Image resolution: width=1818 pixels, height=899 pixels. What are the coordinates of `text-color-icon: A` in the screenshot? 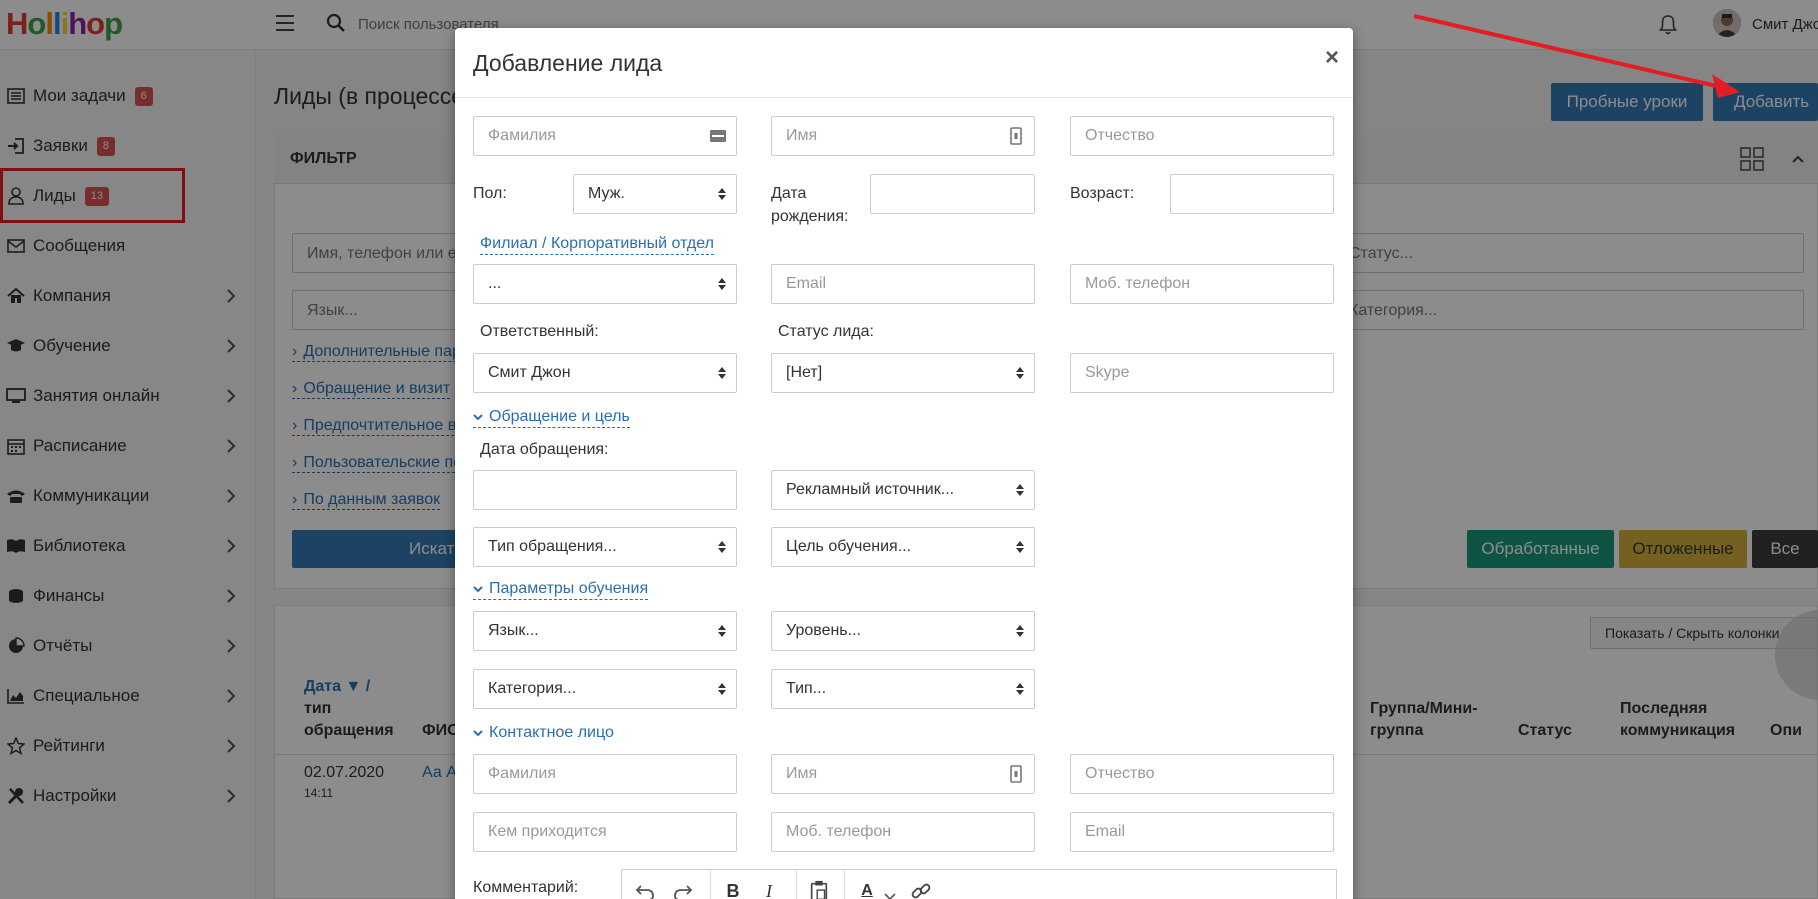 It's located at (867, 889).